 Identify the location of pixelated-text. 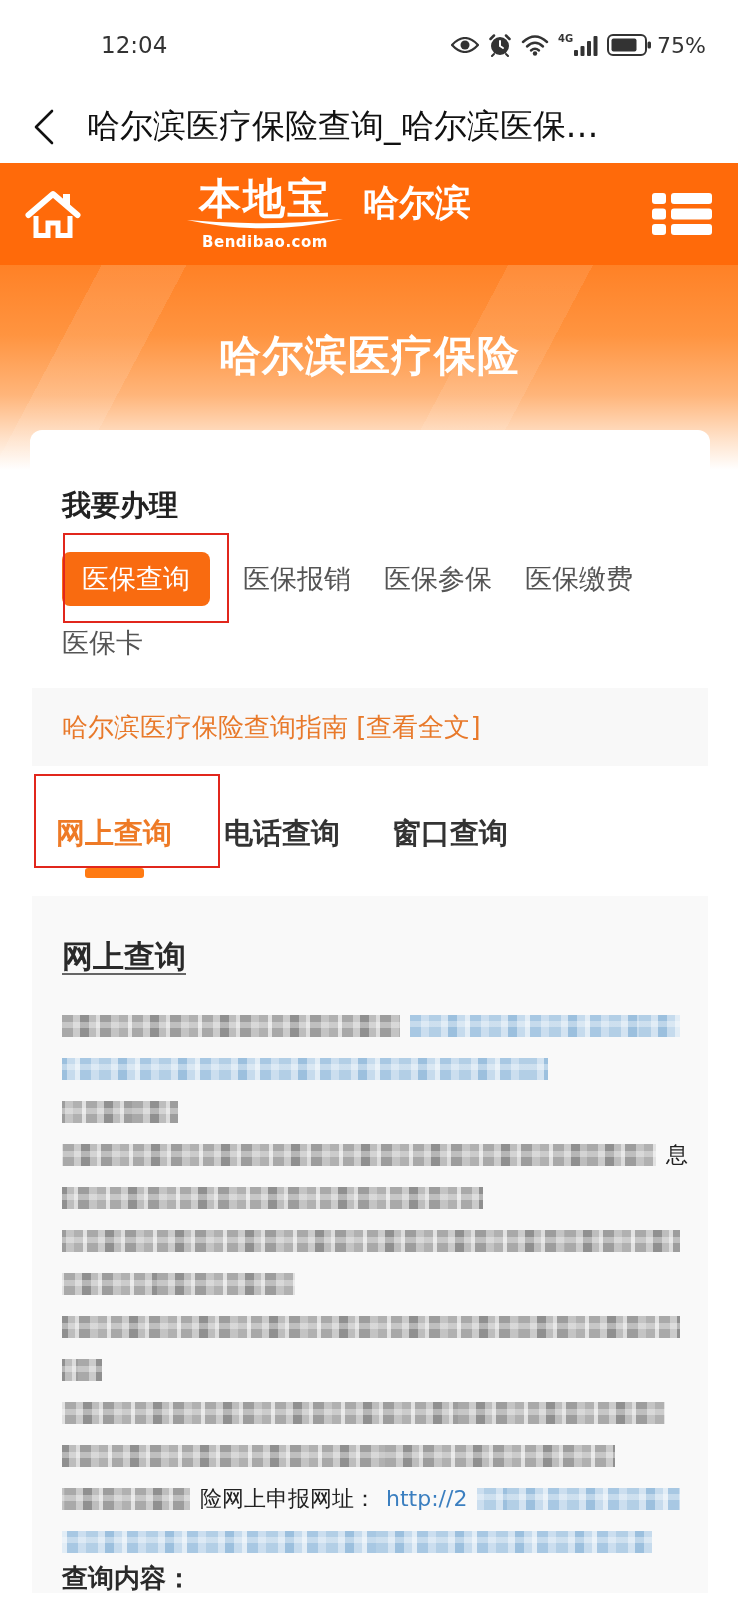
(82, 1369).